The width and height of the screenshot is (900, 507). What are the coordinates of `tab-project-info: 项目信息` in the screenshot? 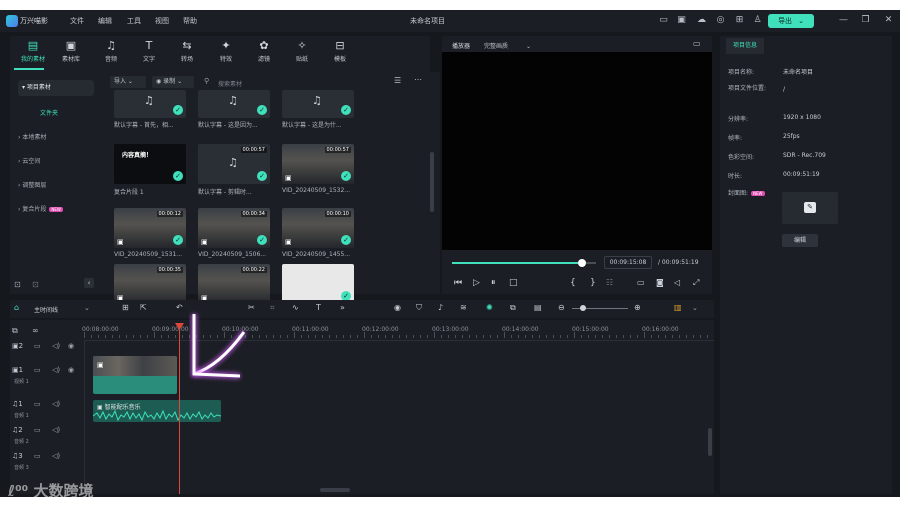 It's located at (745, 46).